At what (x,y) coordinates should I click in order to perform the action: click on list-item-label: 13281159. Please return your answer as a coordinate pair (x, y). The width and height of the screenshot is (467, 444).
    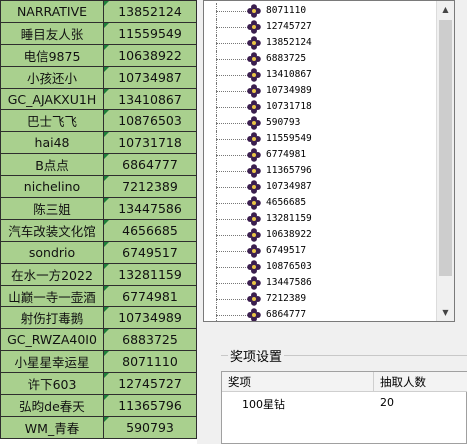
    Looking at the image, I should click on (289, 218).